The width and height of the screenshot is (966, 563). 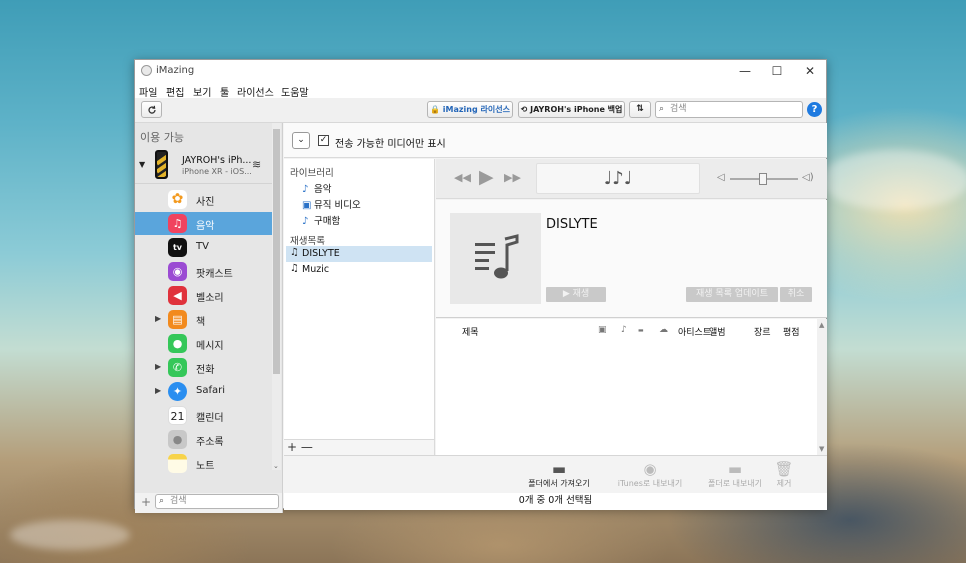 What do you see at coordinates (204, 463) in the screenshot?
I see `sidebar-item-notes: 노트` at bounding box center [204, 463].